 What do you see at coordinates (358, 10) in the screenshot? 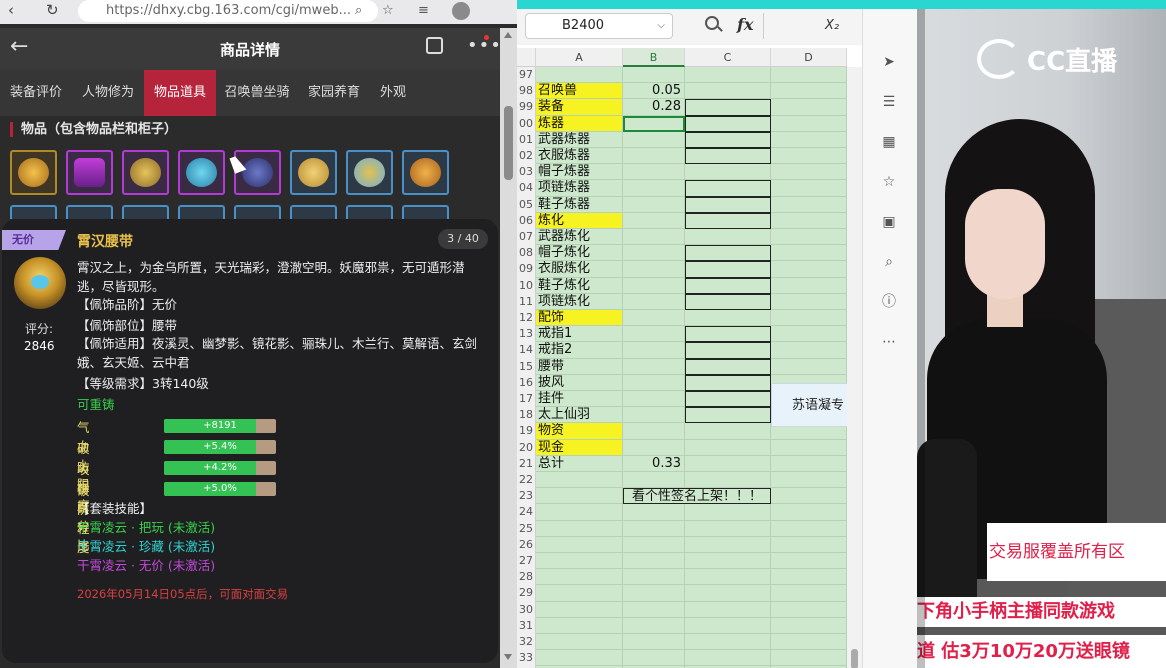
I see `search-icon: ⌕` at bounding box center [358, 10].